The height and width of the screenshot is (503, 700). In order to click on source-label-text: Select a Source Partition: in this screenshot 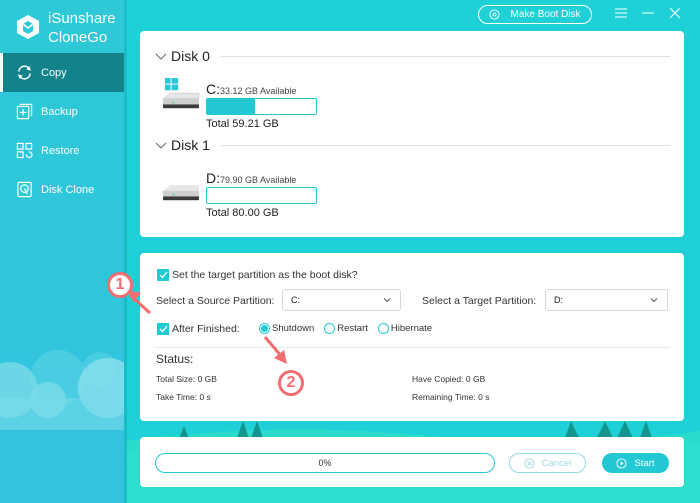, I will do `click(215, 301)`.